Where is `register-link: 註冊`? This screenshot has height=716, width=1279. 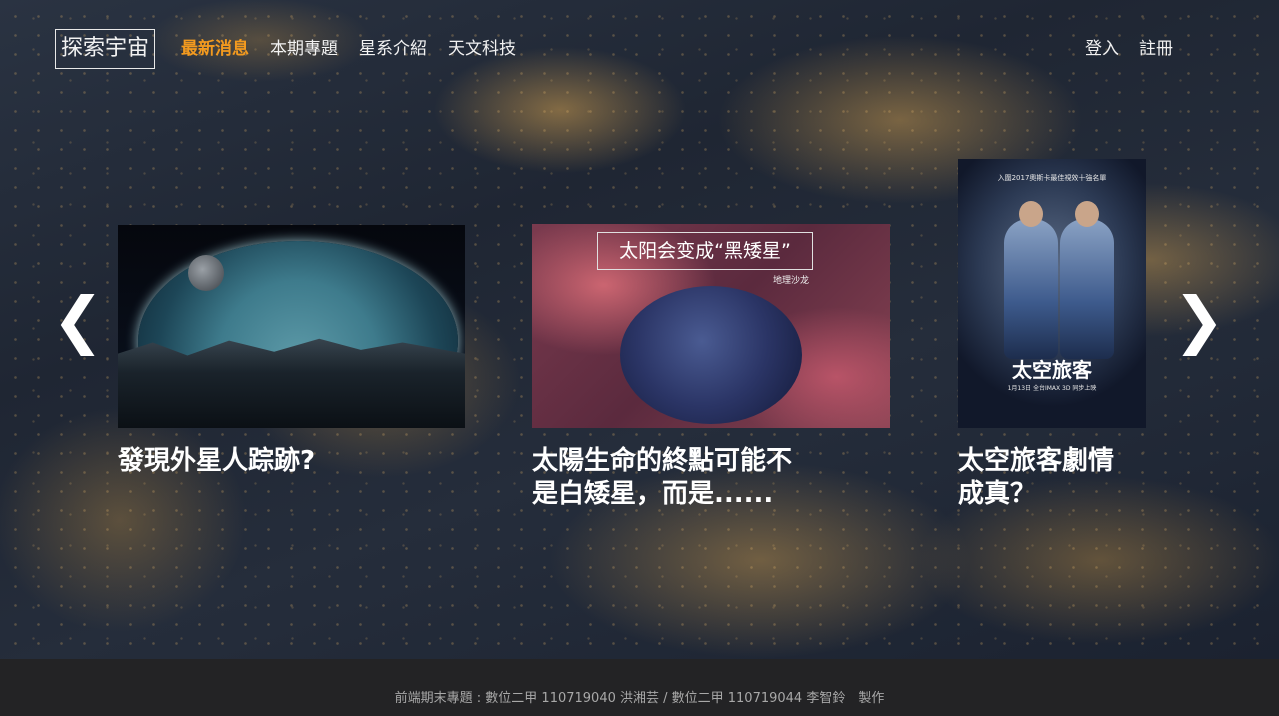 register-link: 註冊 is located at coordinates (1156, 49).